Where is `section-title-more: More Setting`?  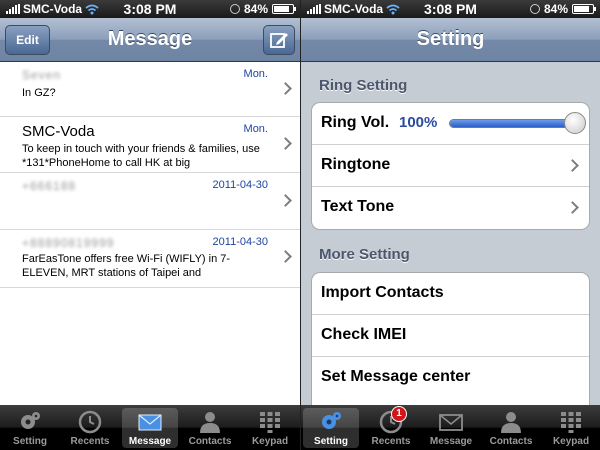 section-title-more: More Setting is located at coordinates (364, 254).